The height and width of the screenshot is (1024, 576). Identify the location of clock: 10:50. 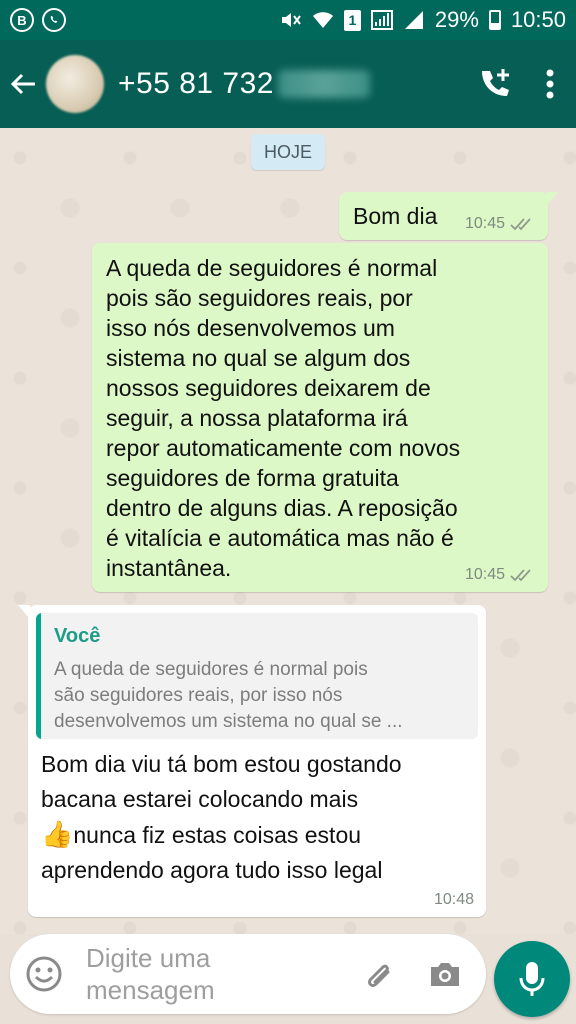
(538, 19).